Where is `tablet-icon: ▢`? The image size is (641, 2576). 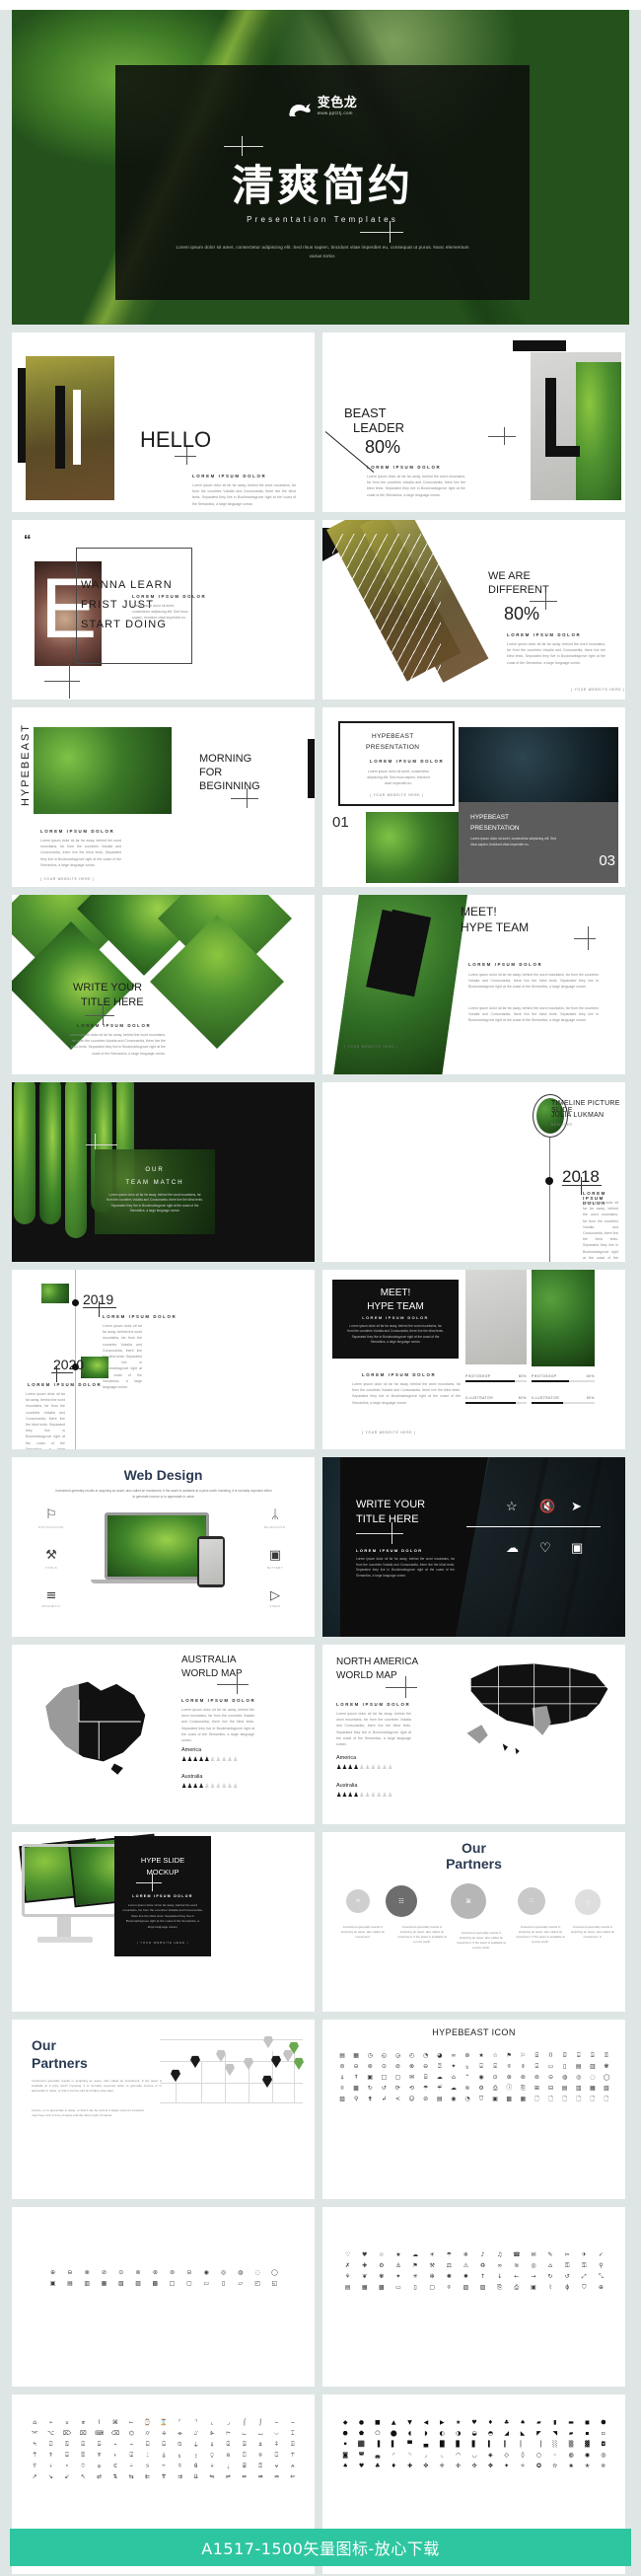
tablet-icon: ▢ is located at coordinates (432, 2287).